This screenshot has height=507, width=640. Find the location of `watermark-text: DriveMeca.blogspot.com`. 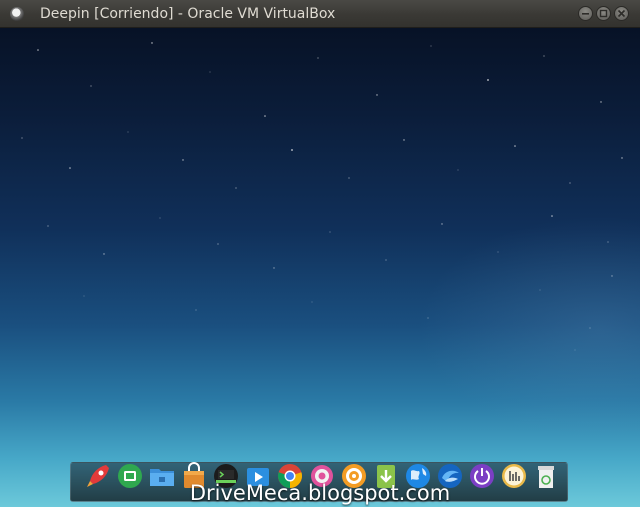

watermark-text: DriveMeca.blogspot.com is located at coordinates (320, 493).